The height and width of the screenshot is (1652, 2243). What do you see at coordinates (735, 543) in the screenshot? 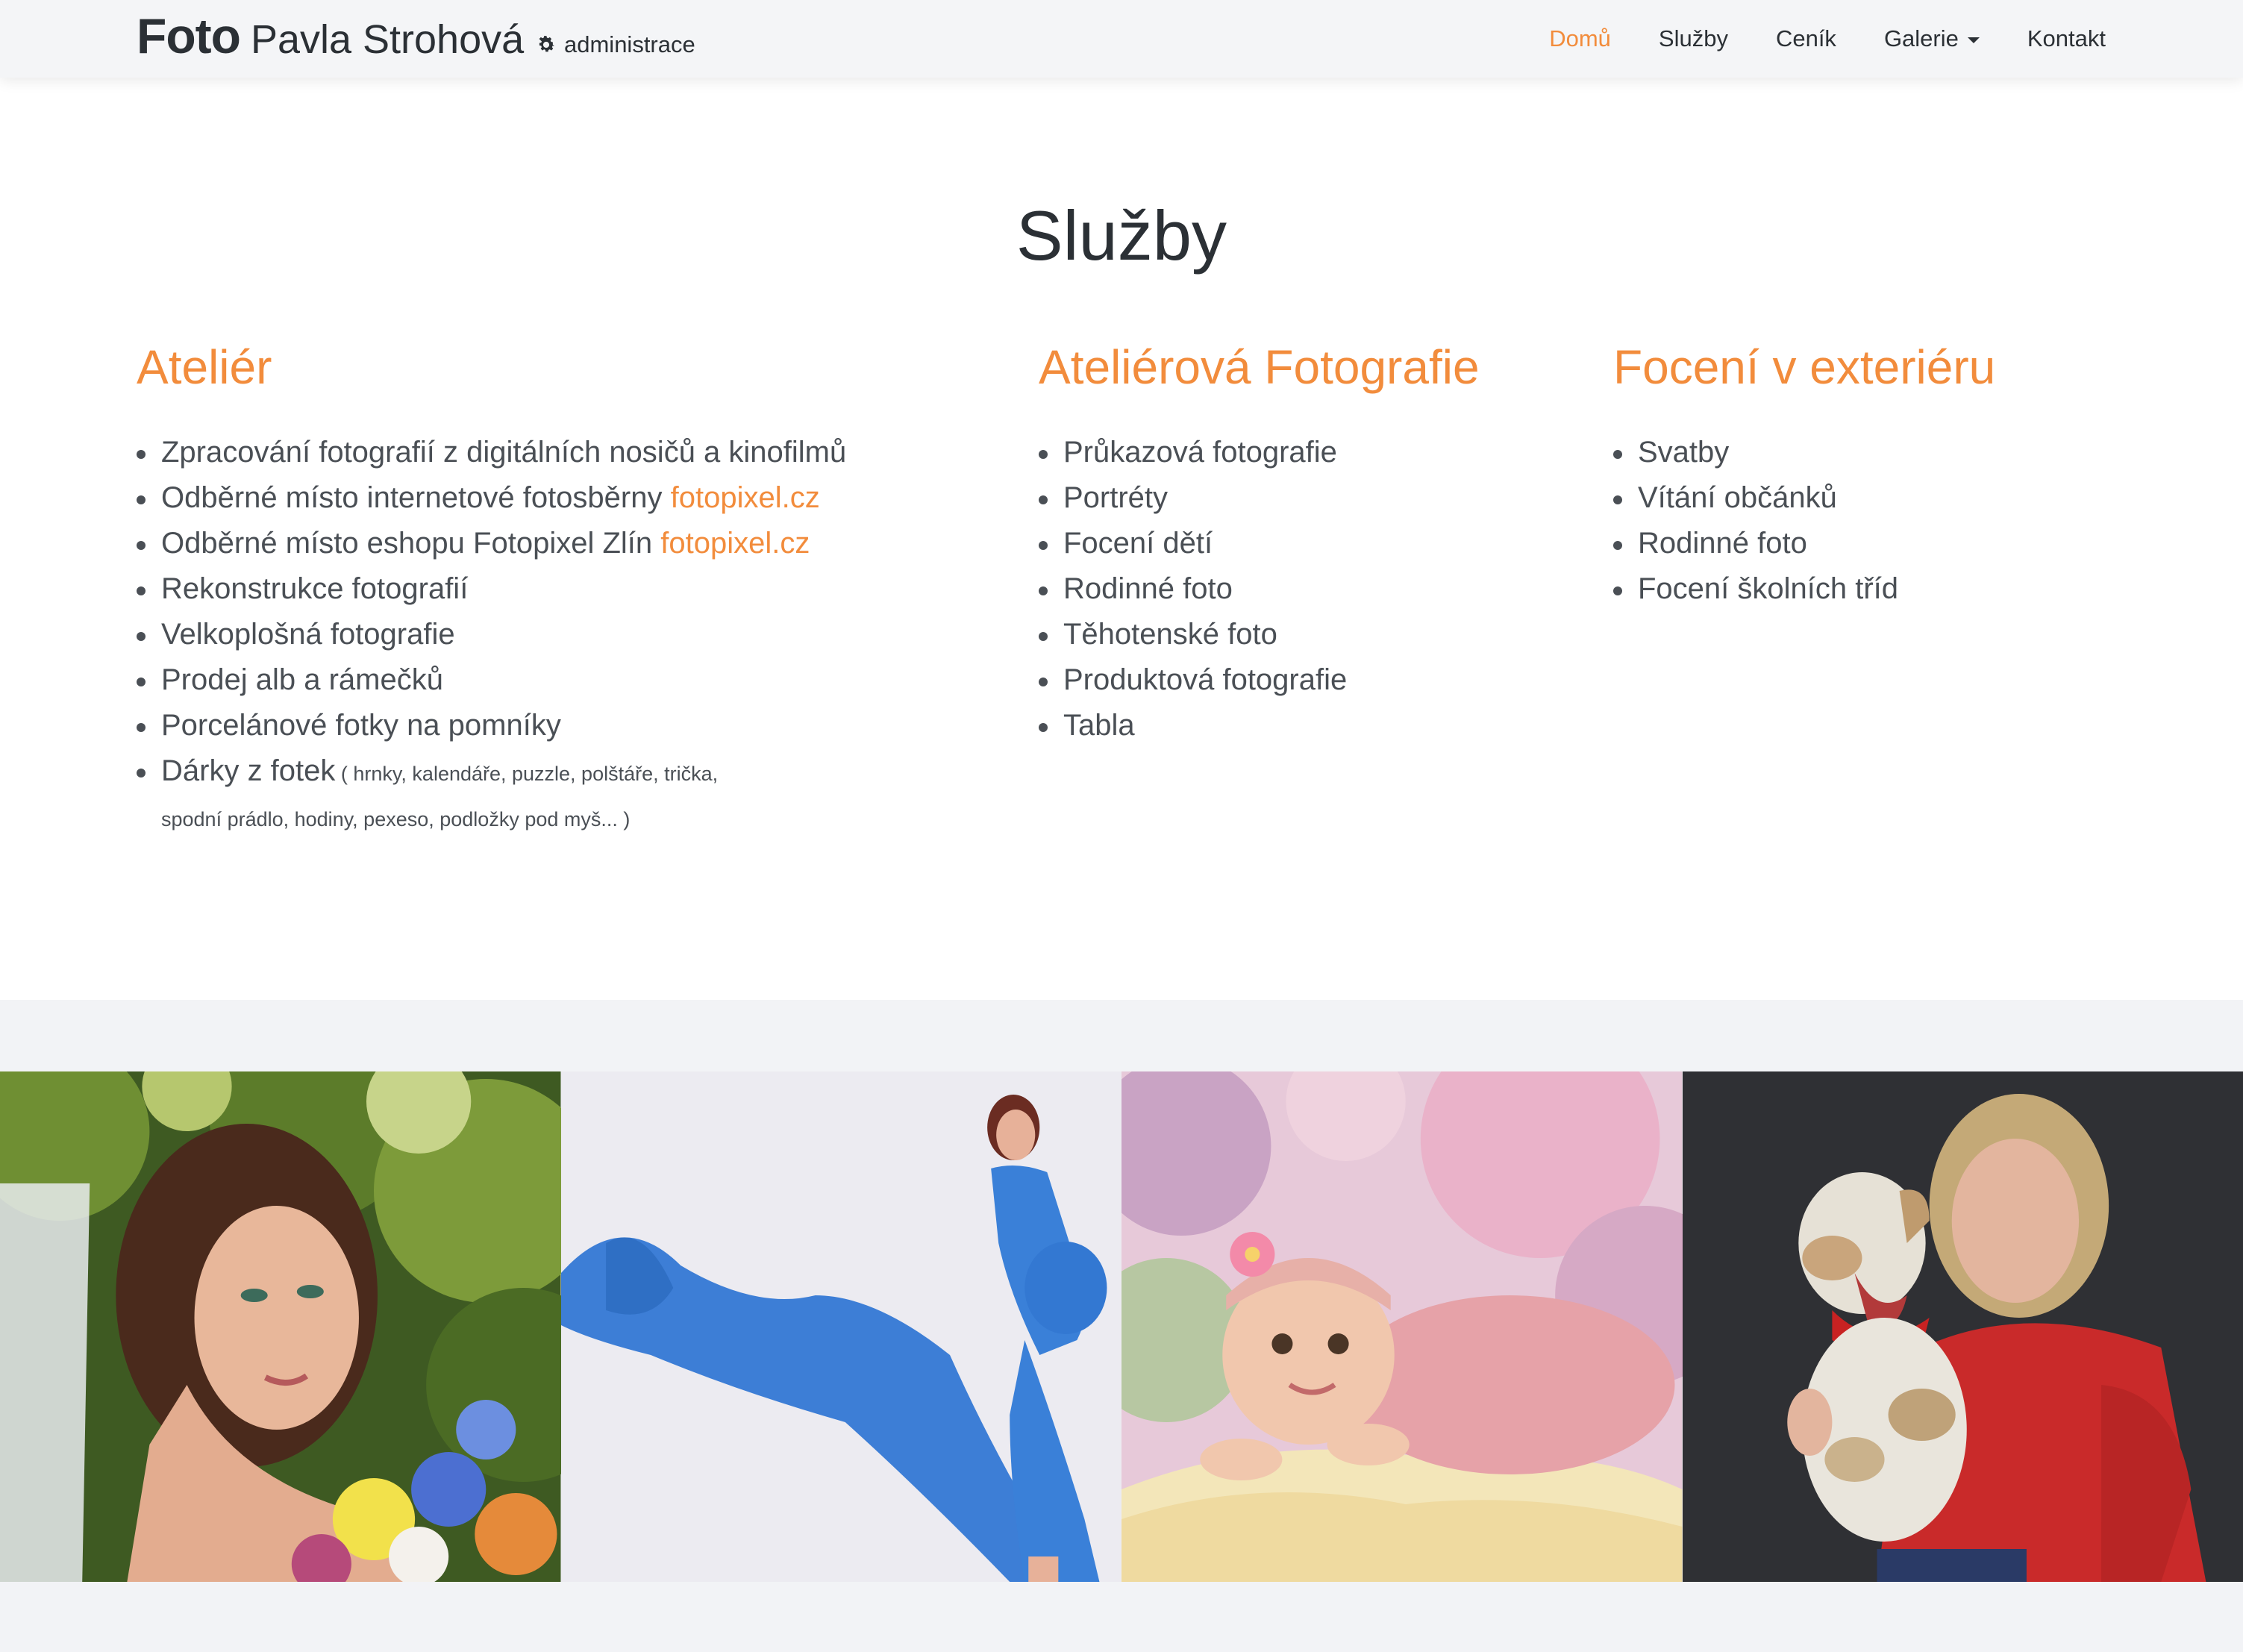
I see `fotopixel-eshop-link: fotopixel.cz` at bounding box center [735, 543].